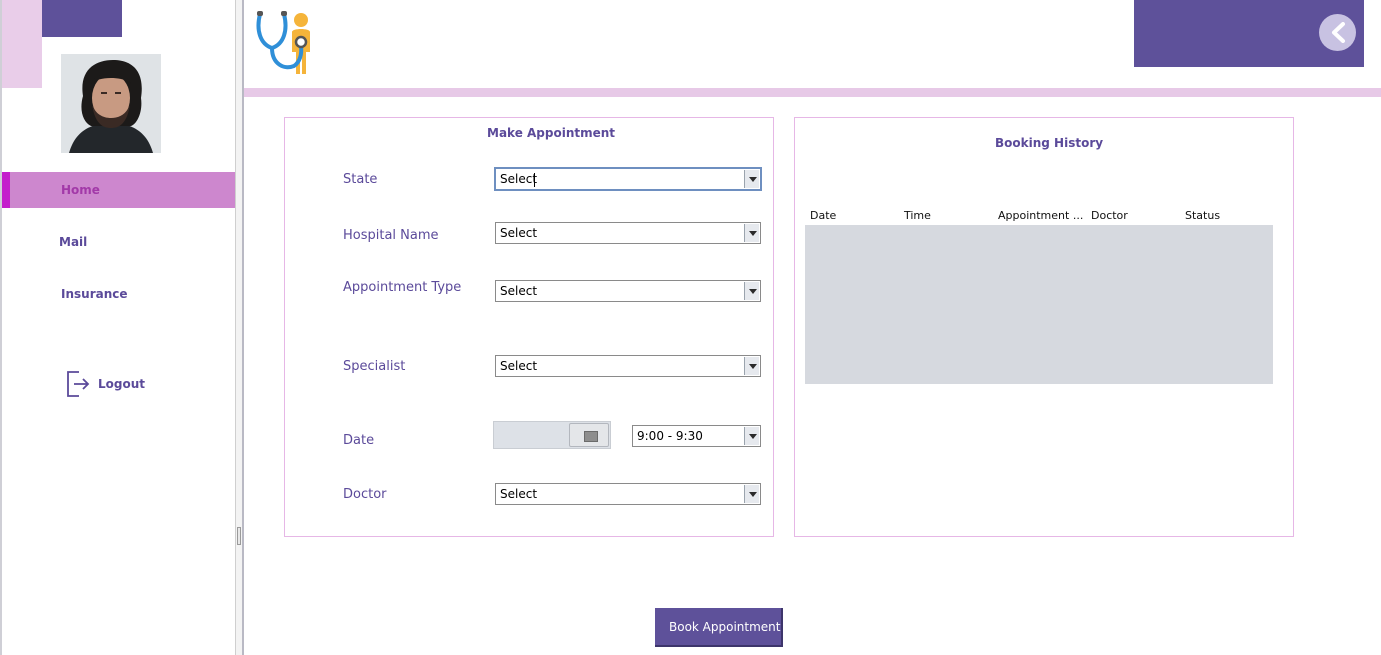  What do you see at coordinates (118, 242) in the screenshot?
I see `sidebar-item-mail: Mail` at bounding box center [118, 242].